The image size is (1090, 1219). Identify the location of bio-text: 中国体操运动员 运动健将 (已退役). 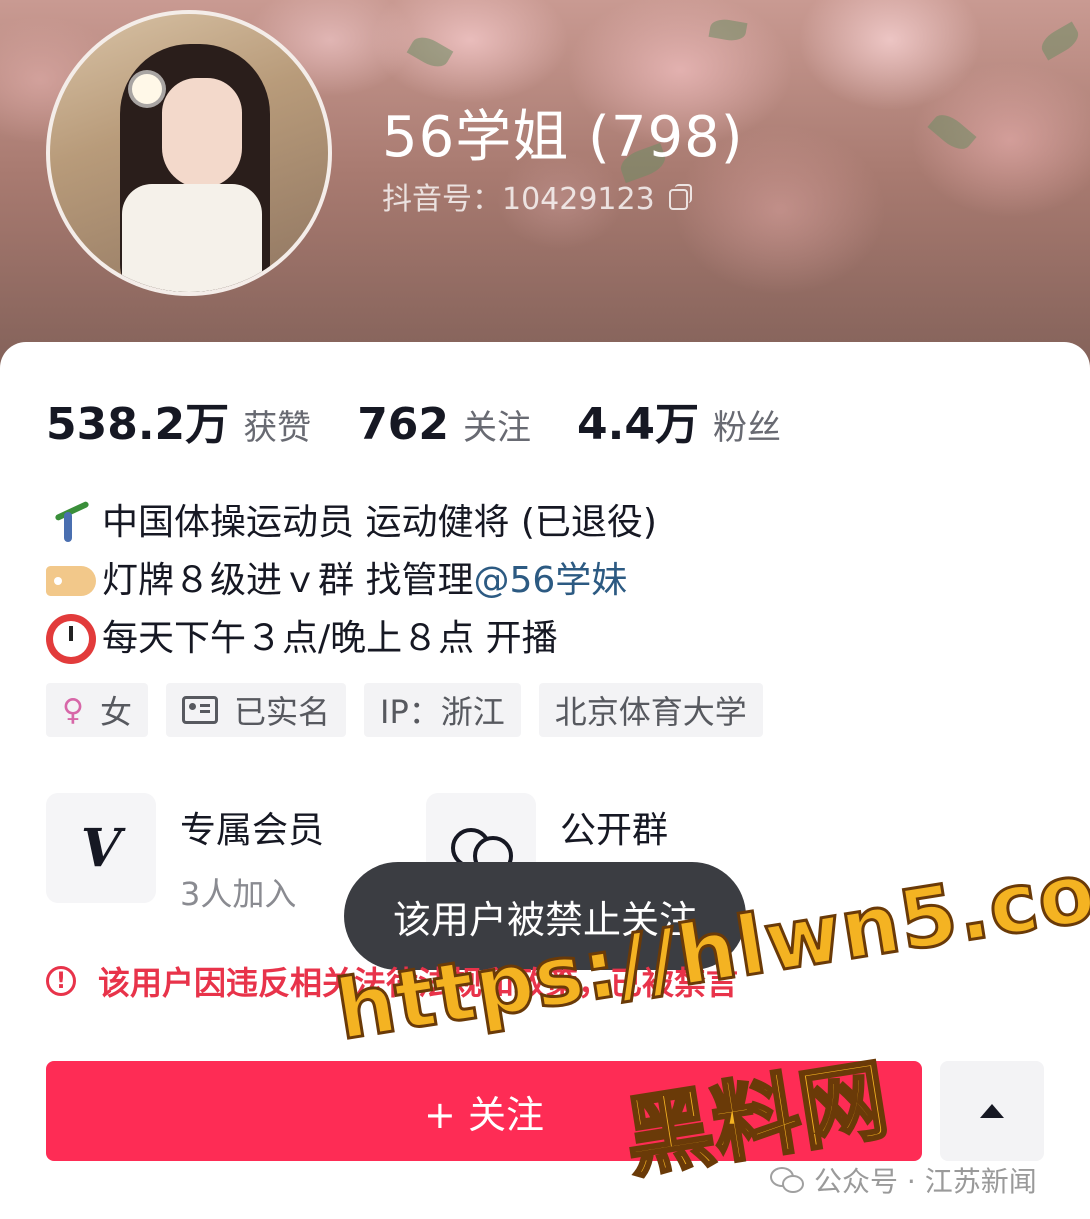
(379, 522).